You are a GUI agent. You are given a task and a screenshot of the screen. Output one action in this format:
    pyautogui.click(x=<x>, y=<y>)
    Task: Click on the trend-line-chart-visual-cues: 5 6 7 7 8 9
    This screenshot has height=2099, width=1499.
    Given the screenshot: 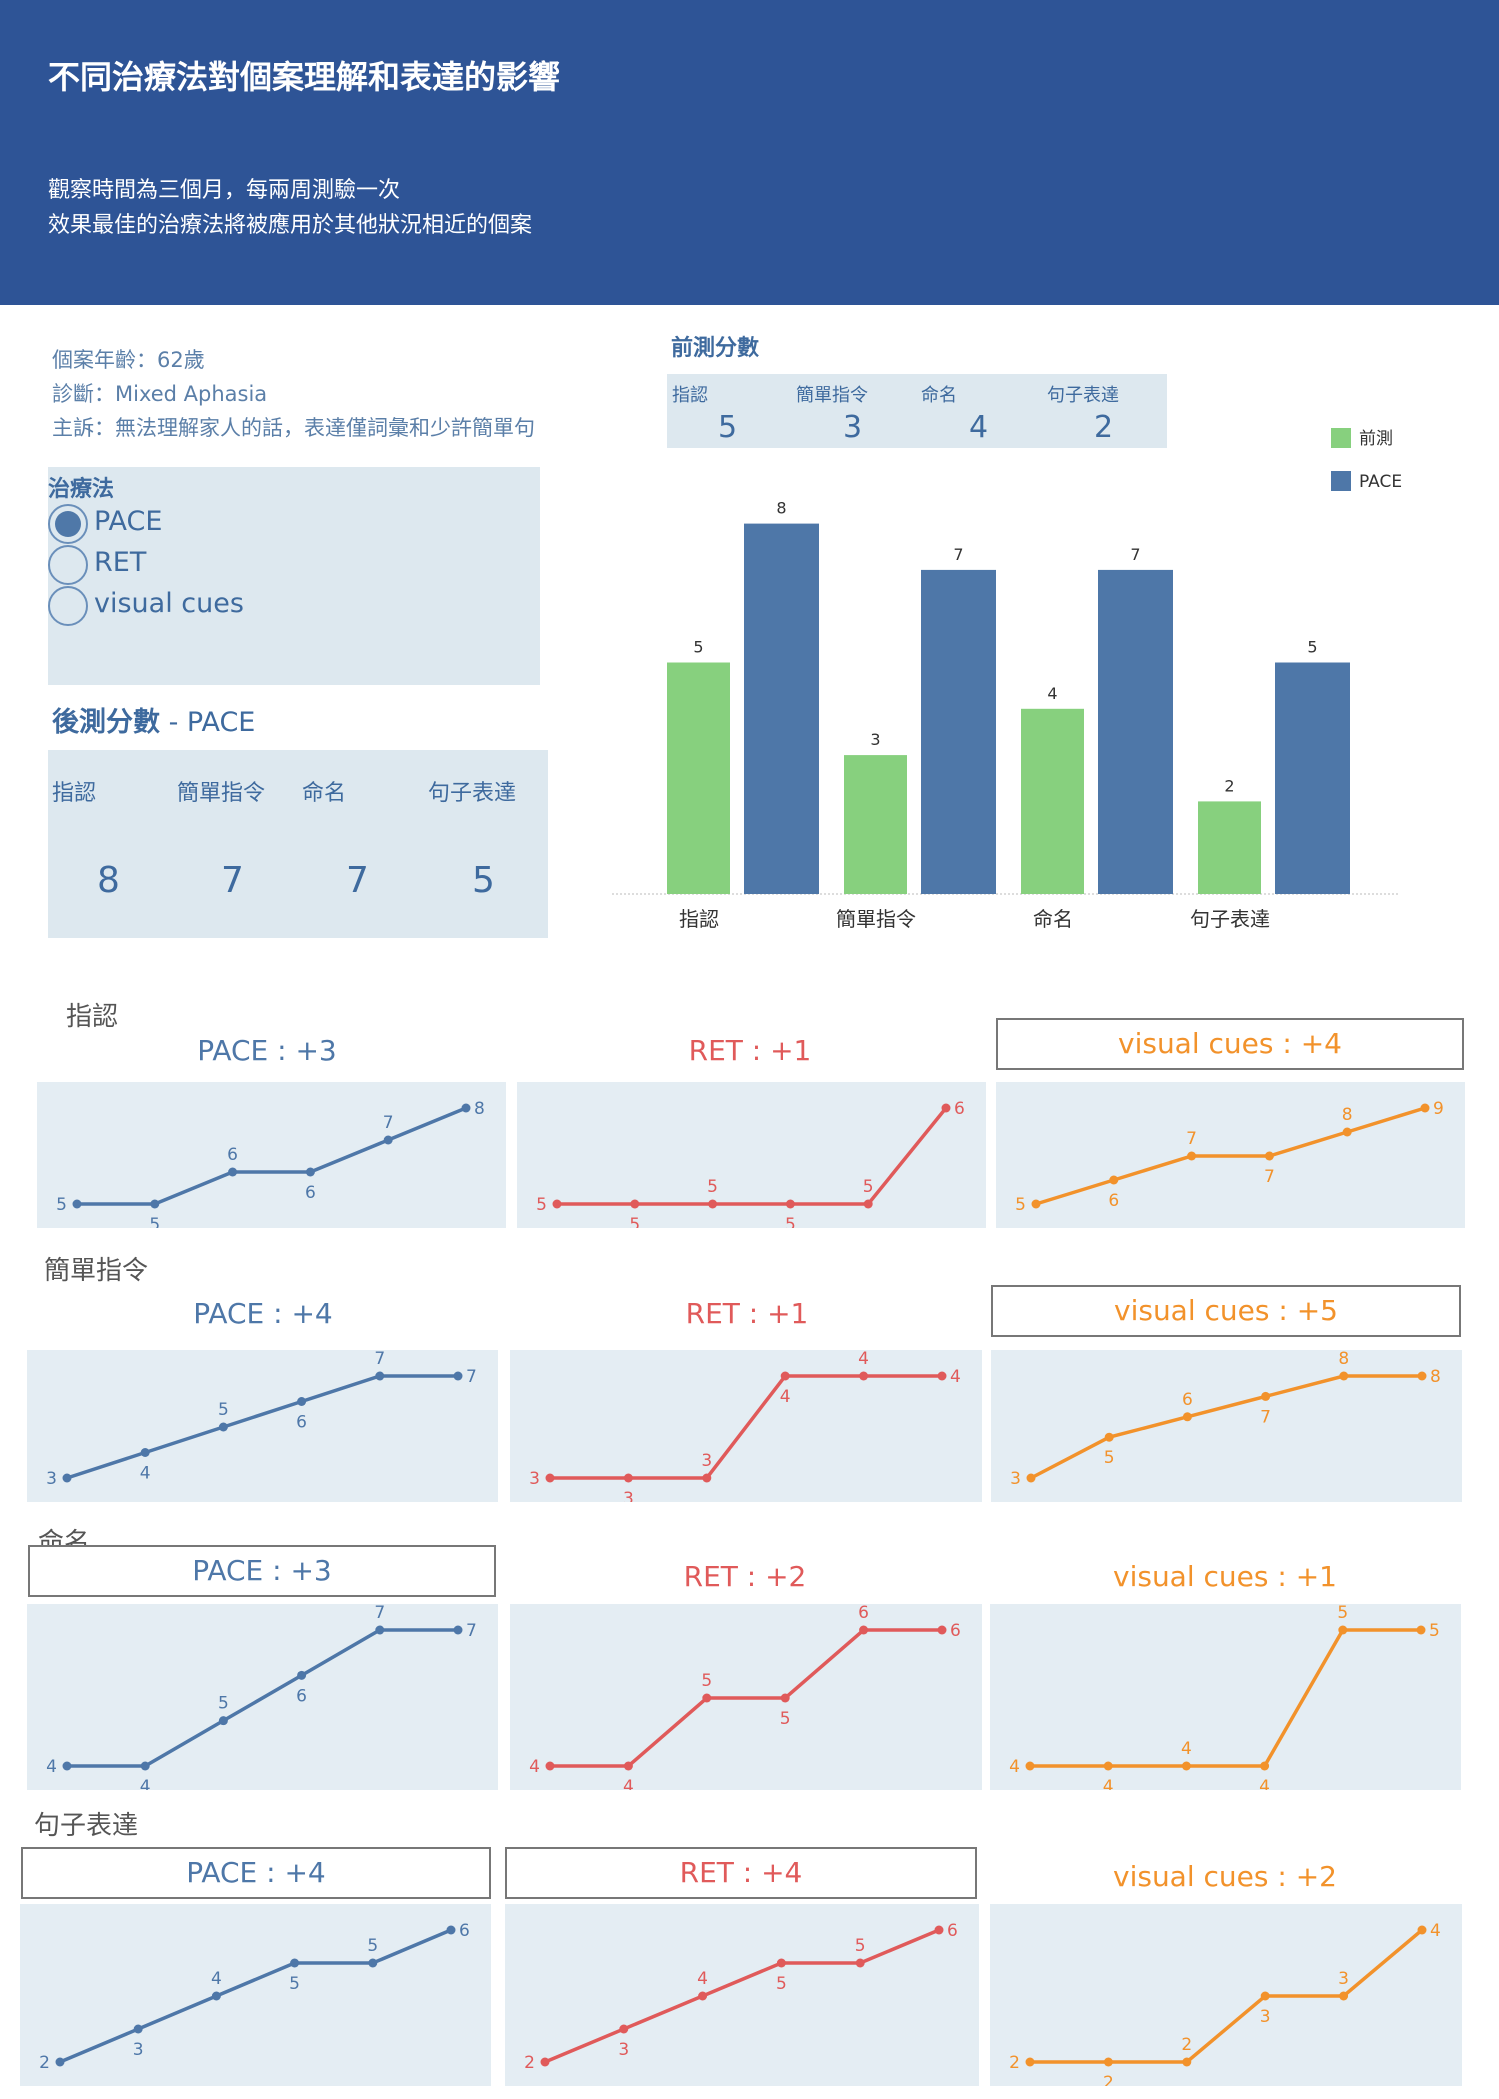 What is the action you would take?
    pyautogui.click(x=1229, y=1157)
    